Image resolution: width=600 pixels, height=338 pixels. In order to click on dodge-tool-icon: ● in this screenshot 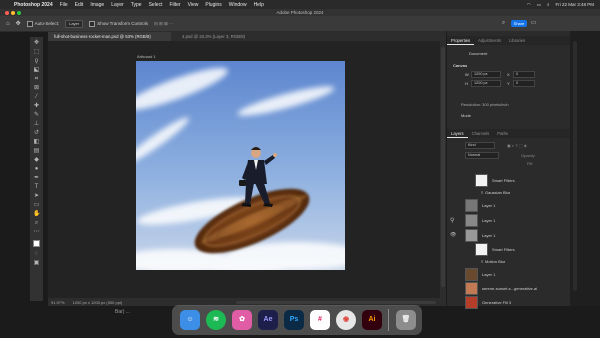, I will do `click(36, 169)`.